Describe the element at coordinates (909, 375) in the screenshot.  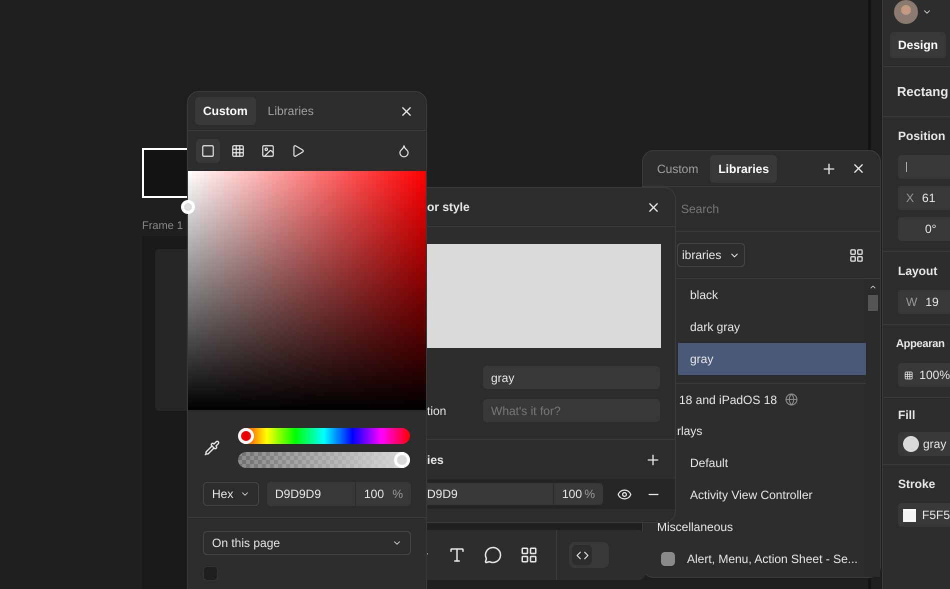
I see `opacity-icon` at that location.